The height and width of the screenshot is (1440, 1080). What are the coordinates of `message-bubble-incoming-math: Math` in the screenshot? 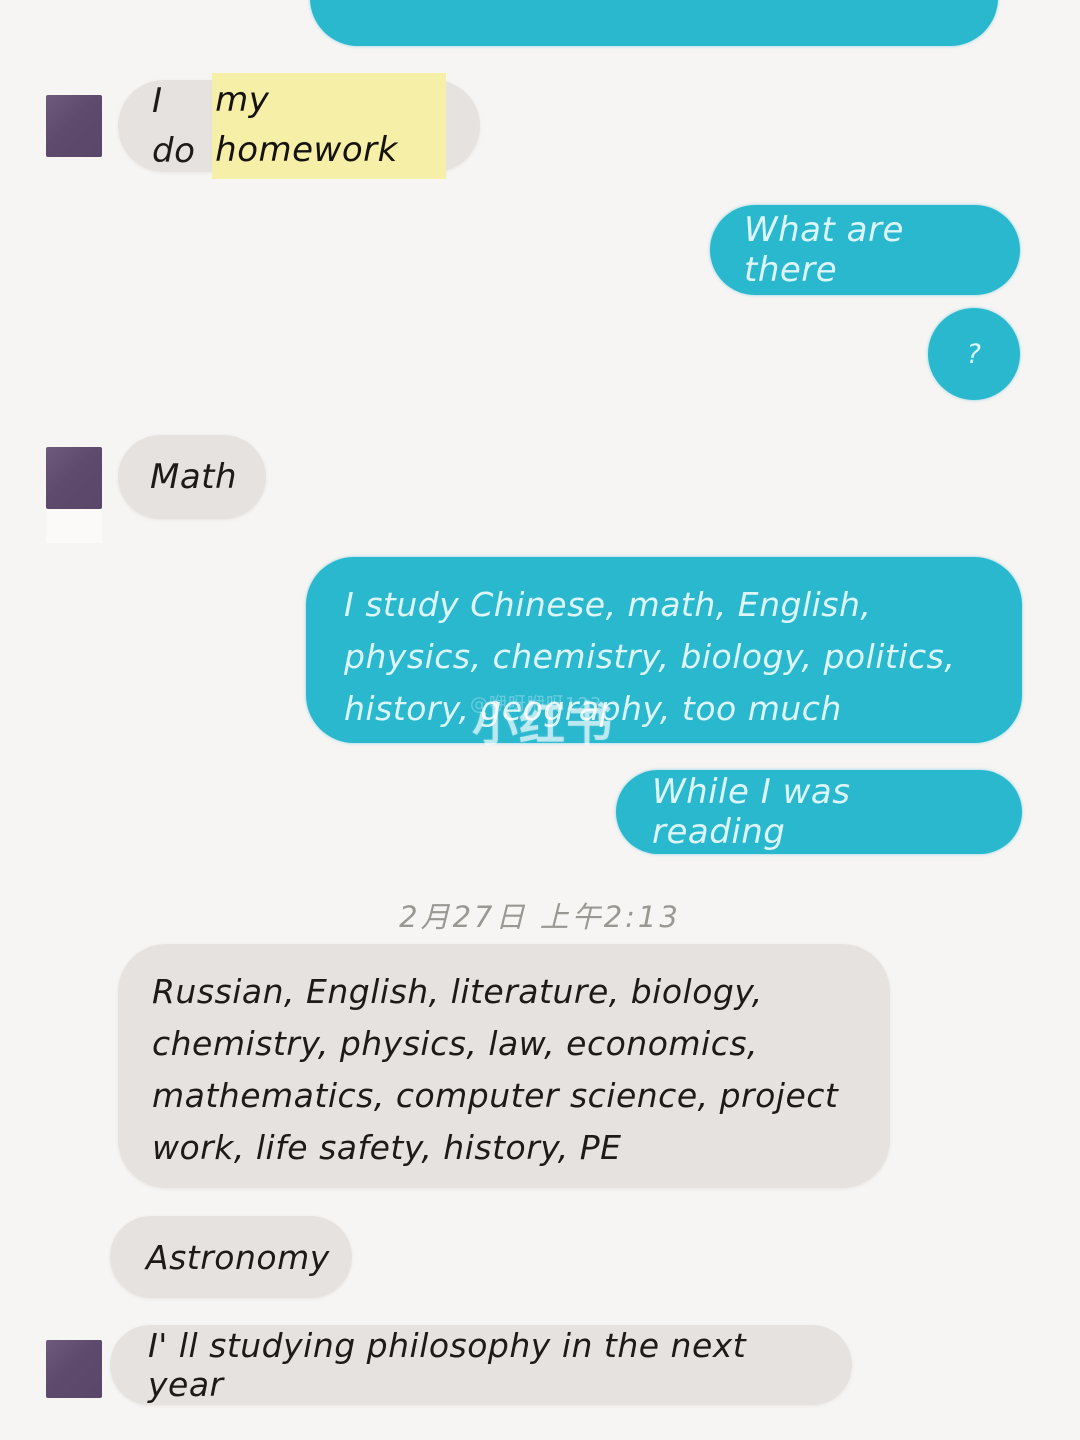 It's located at (192, 477).